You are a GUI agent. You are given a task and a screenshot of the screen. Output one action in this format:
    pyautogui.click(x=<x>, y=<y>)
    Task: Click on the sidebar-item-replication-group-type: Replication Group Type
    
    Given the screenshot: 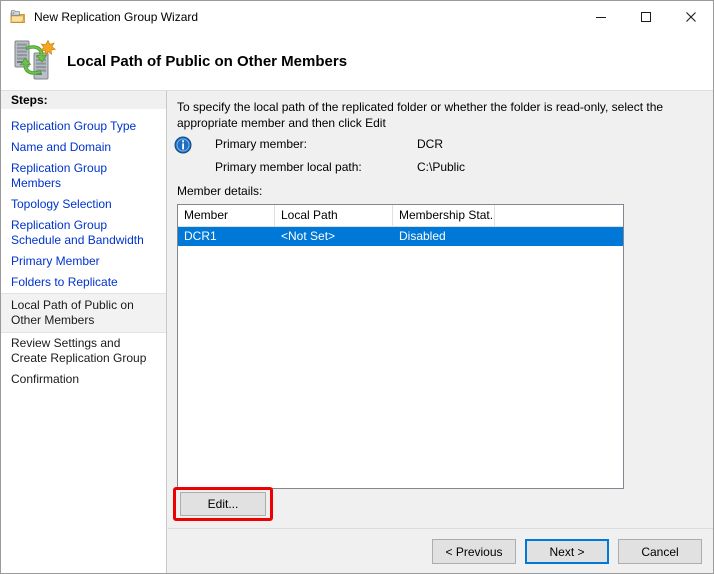 What is the action you would take?
    pyautogui.click(x=83, y=126)
    